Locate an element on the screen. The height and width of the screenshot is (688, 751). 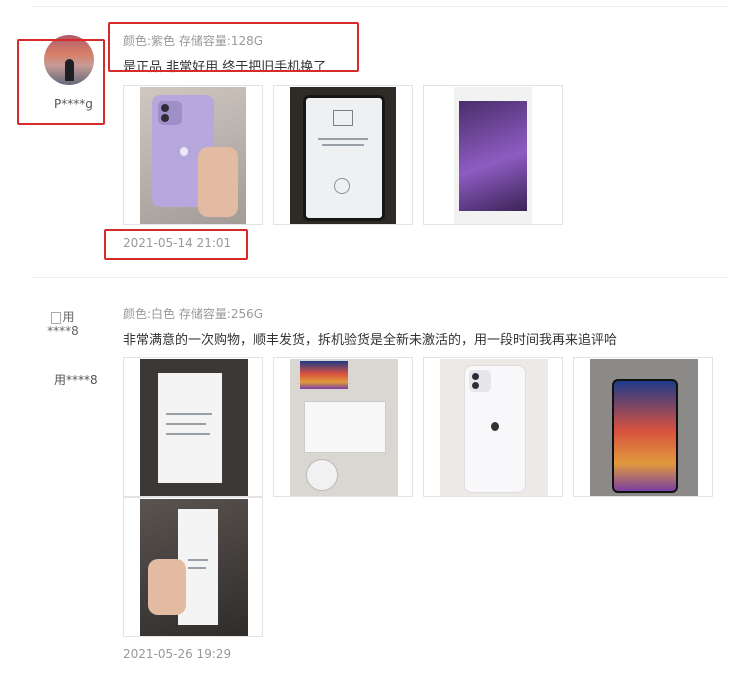
top-divider is located at coordinates (380, 6).